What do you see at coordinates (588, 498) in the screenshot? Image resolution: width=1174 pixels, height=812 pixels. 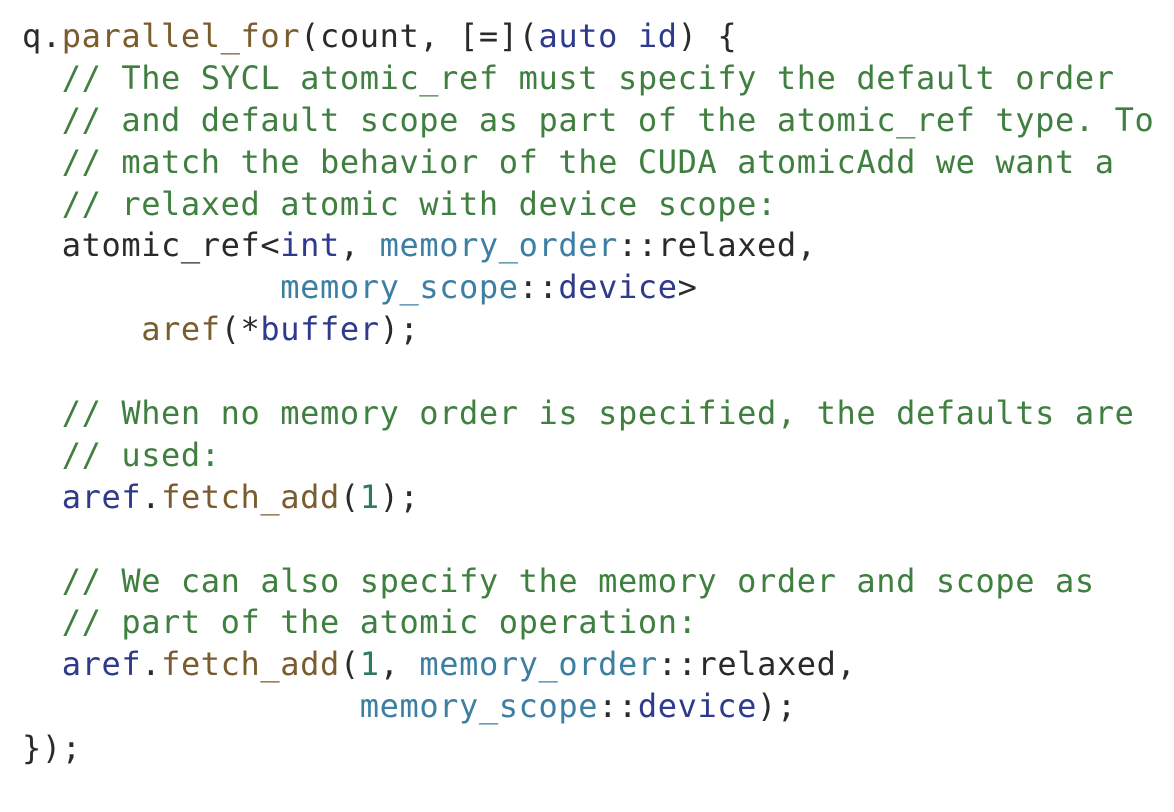 I see `code-line: aref.fetch_add(1);` at bounding box center [588, 498].